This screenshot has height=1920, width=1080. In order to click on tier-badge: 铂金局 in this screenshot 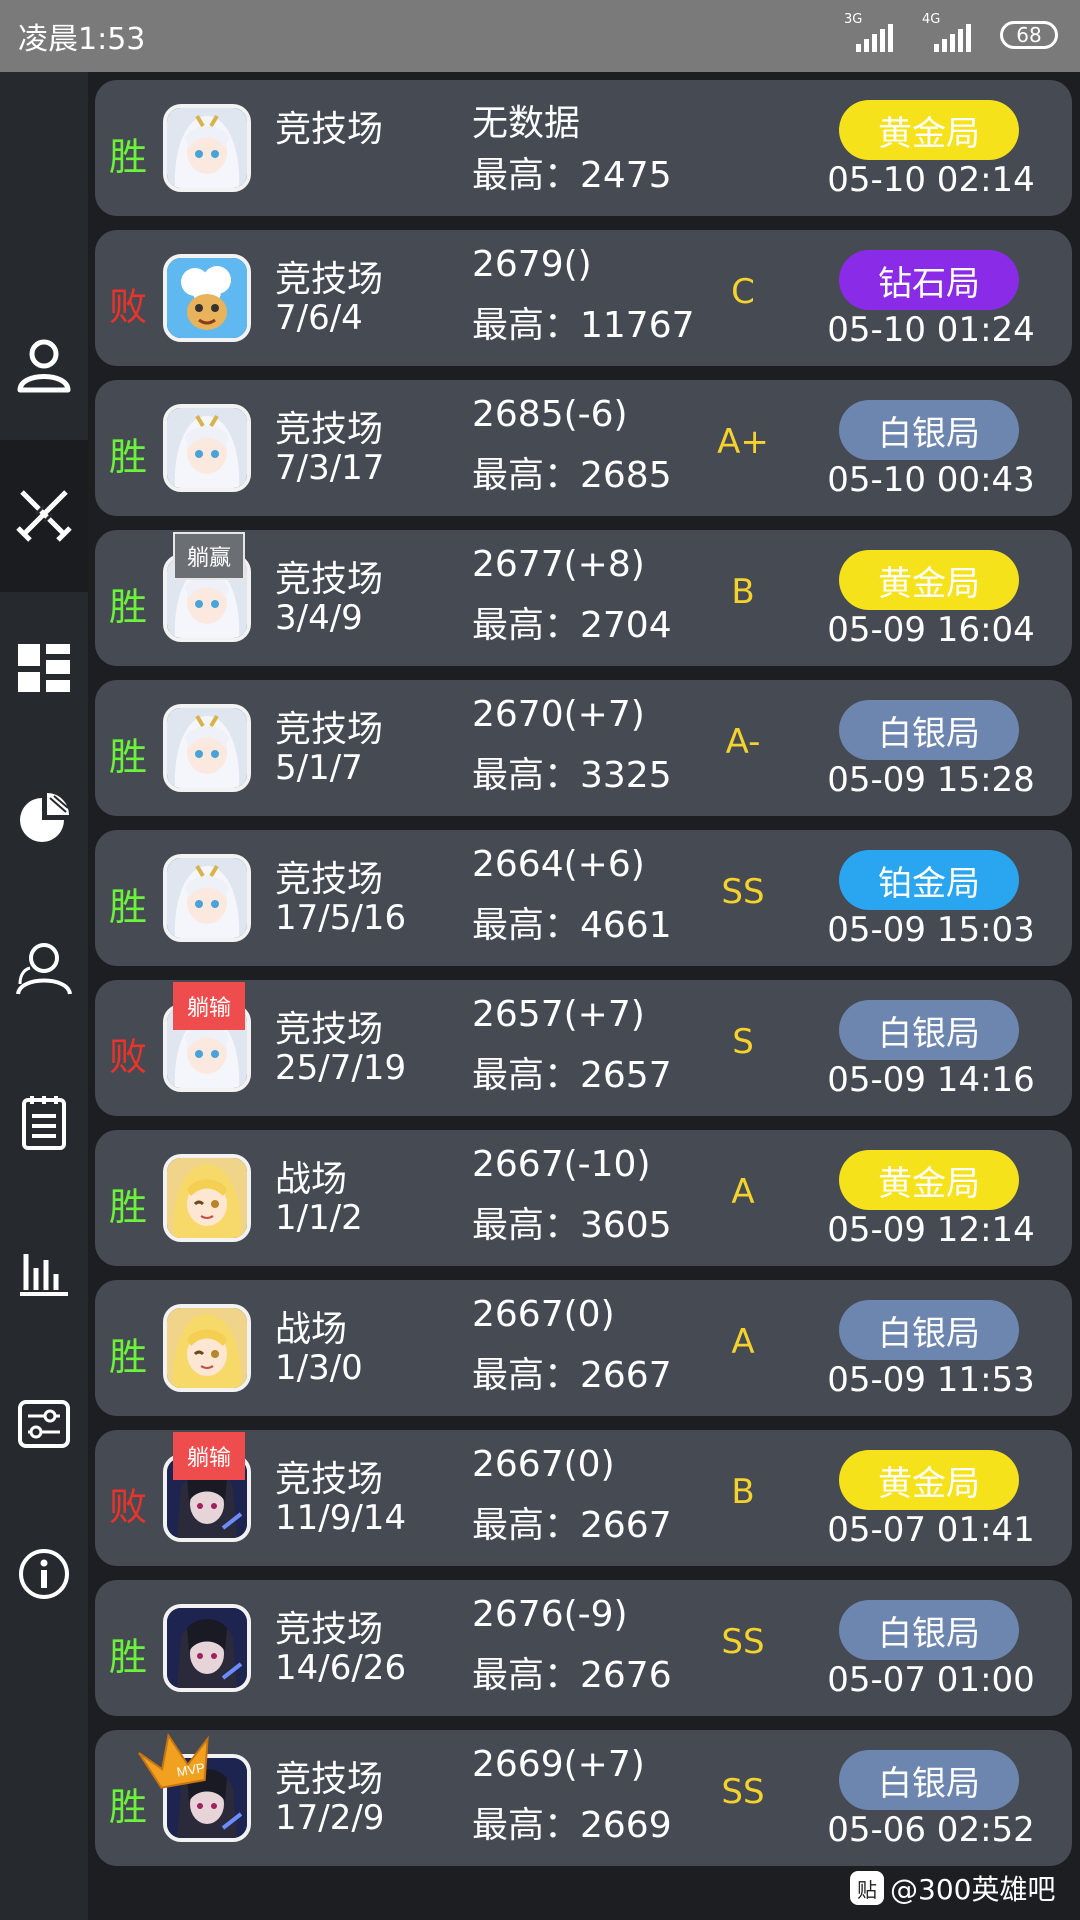, I will do `click(929, 880)`.